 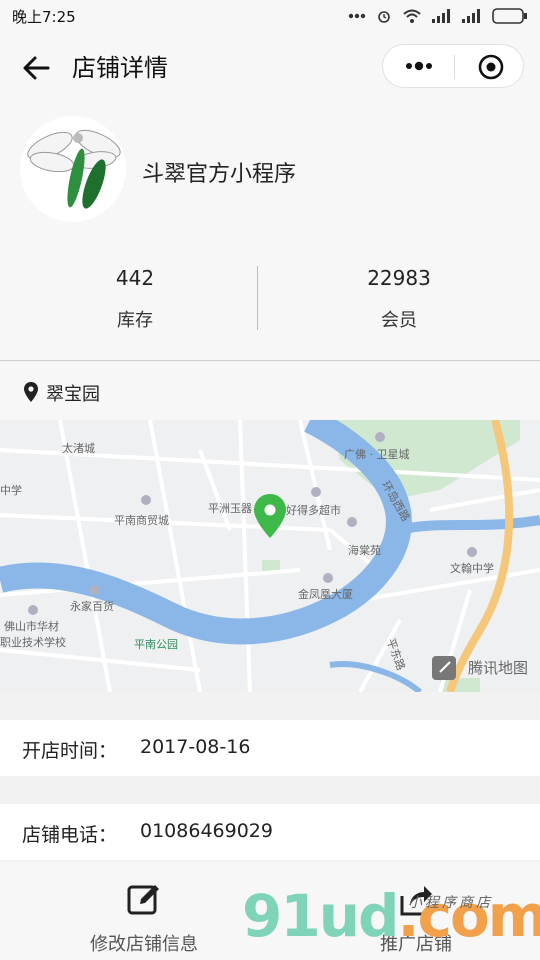 What do you see at coordinates (143, 900) in the screenshot?
I see `edit-icon` at bounding box center [143, 900].